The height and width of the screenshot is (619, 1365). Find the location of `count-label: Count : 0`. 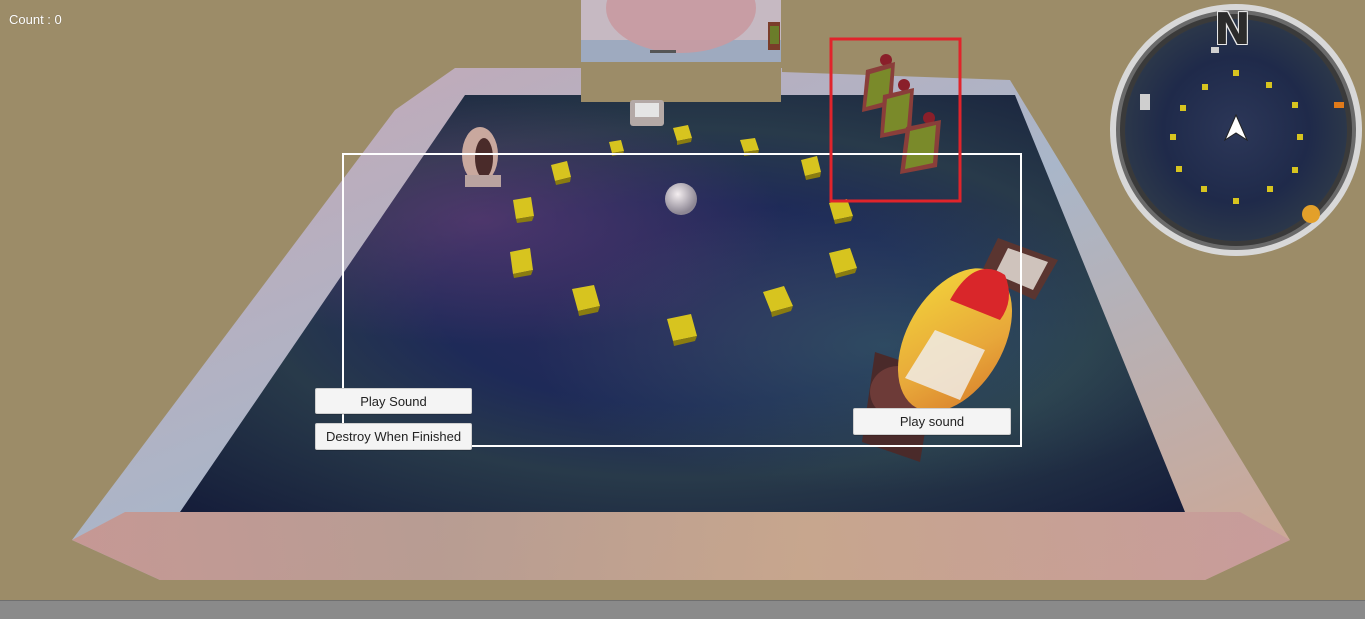

count-label: Count : 0 is located at coordinates (35, 19).